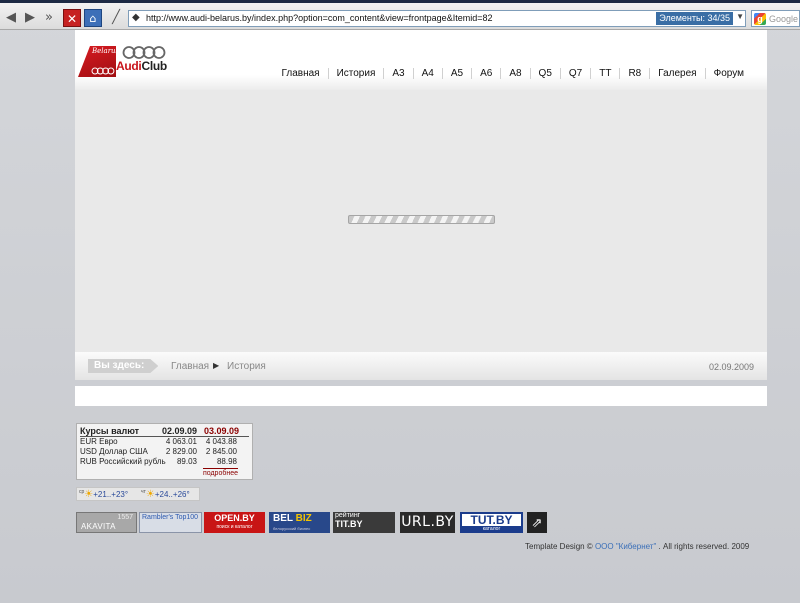 The width and height of the screenshot is (800, 603). Describe the element at coordinates (349, 524) in the screenshot. I see `titby-label: TIT.BY` at that location.